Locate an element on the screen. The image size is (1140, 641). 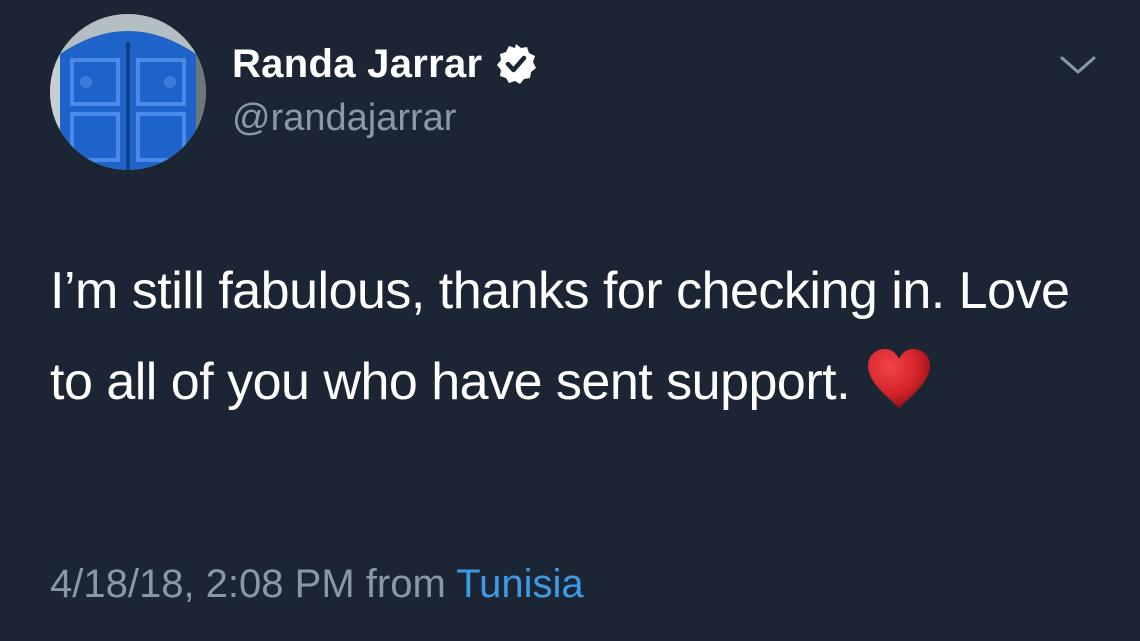
from-label: from is located at coordinates (405, 584).